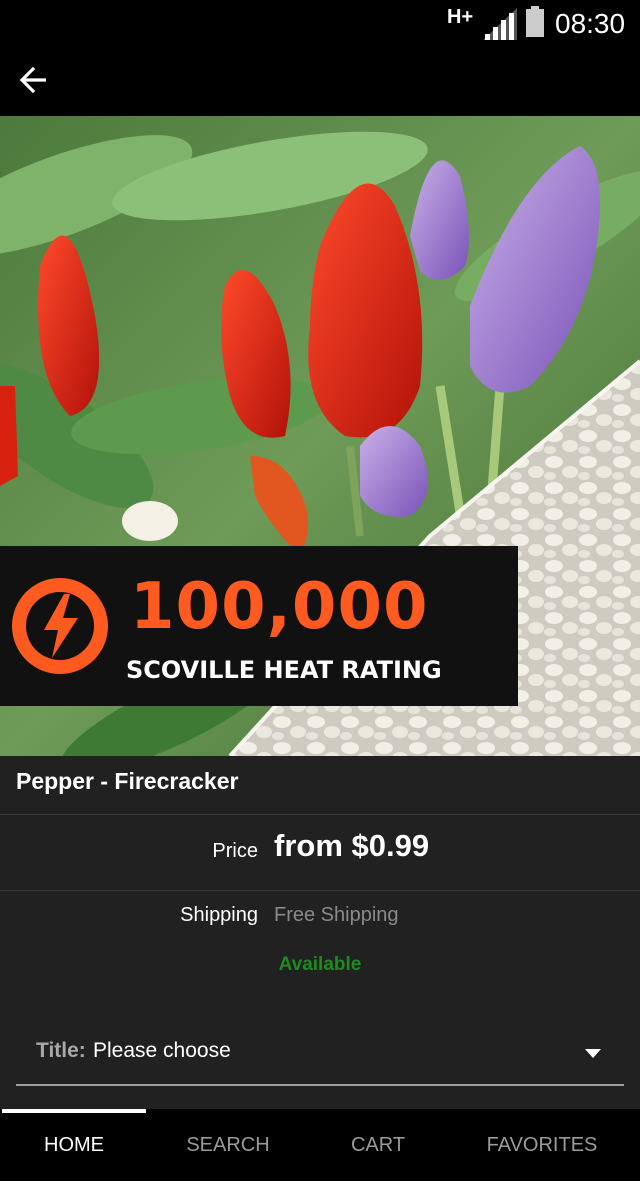  Describe the element at coordinates (378, 1145) in the screenshot. I see `nav-cart: CART` at that location.